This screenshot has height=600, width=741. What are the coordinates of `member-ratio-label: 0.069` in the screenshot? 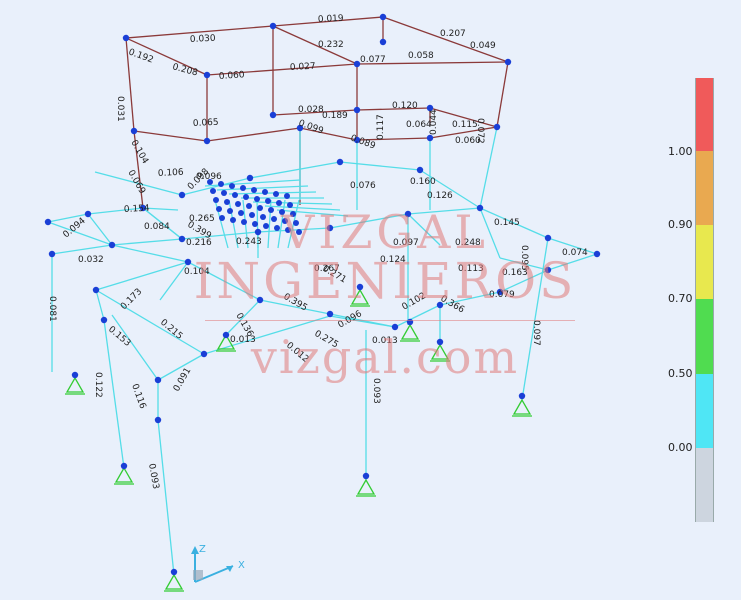 It's located at (136, 183).